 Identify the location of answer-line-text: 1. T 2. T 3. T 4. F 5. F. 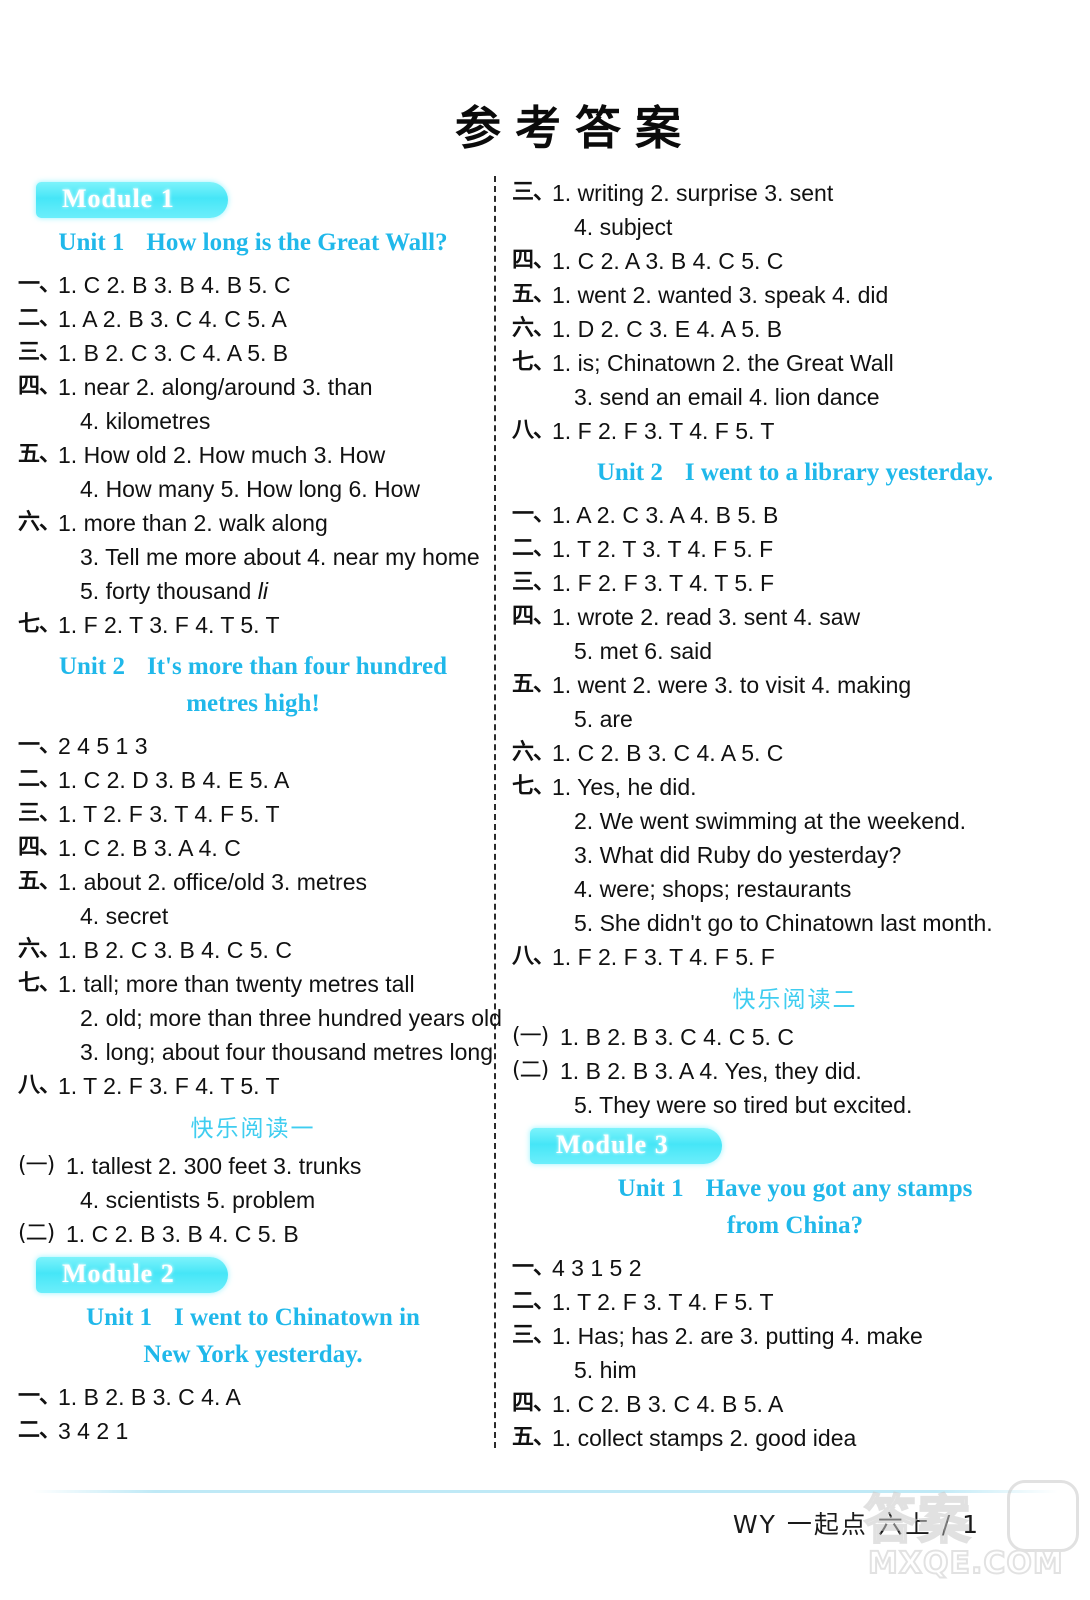
(663, 548).